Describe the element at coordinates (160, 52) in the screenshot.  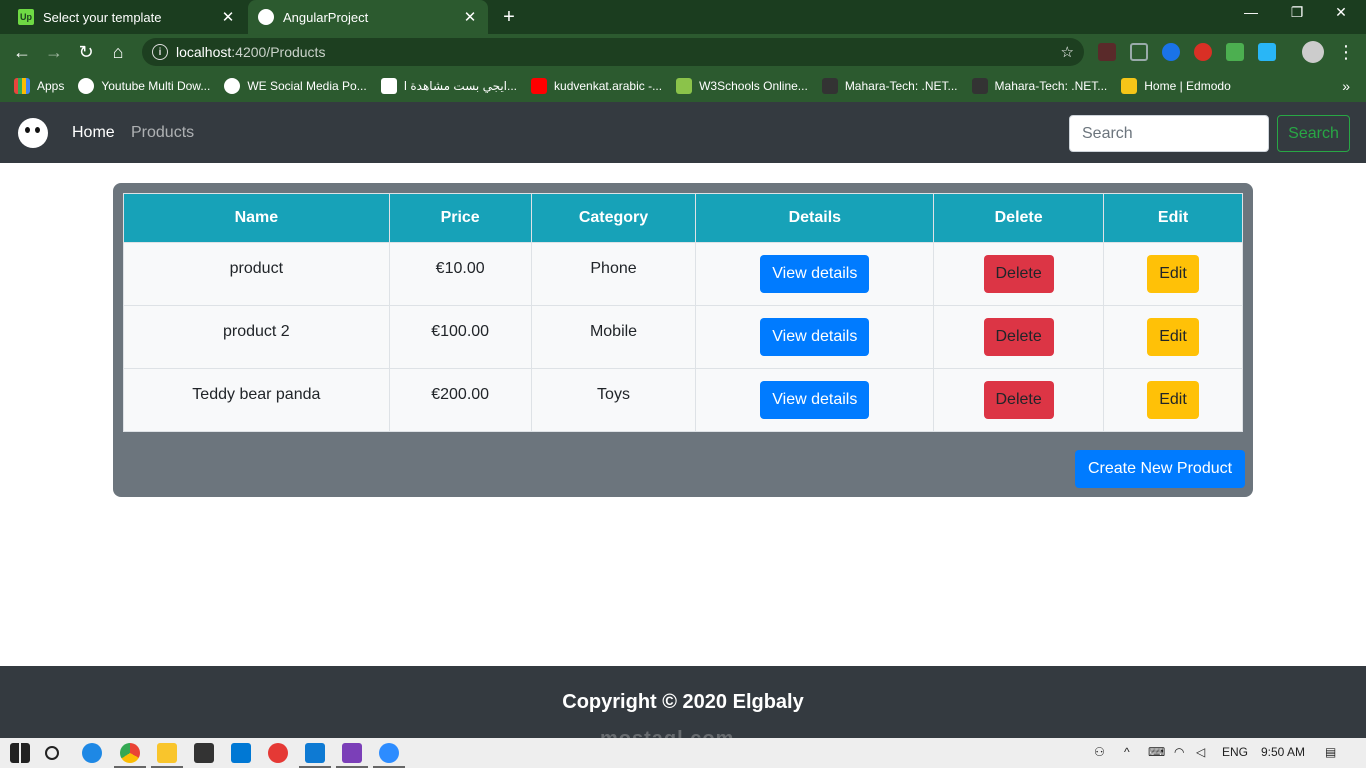
I see `site-info-icon: i` at that location.